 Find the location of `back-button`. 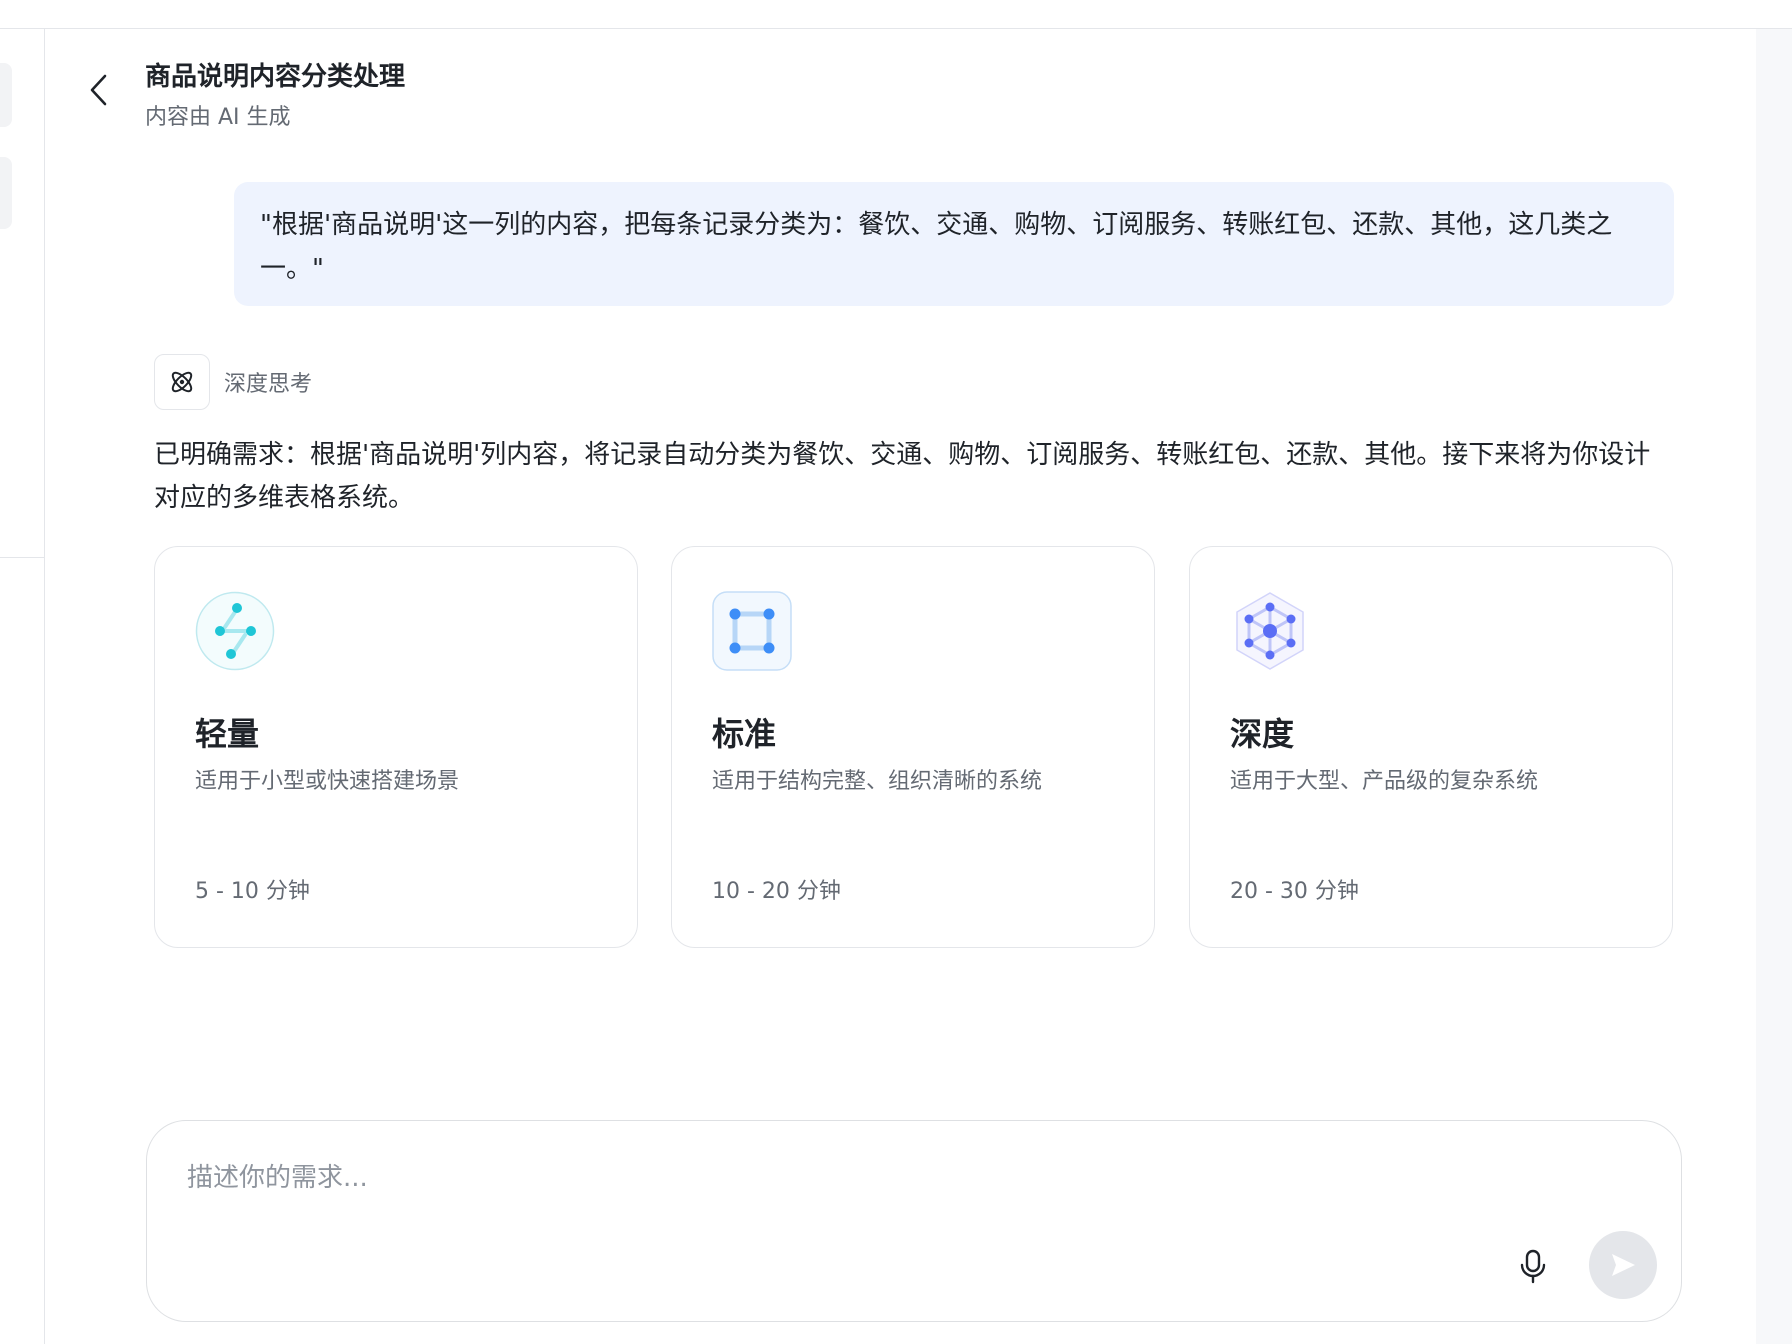

back-button is located at coordinates (99, 90).